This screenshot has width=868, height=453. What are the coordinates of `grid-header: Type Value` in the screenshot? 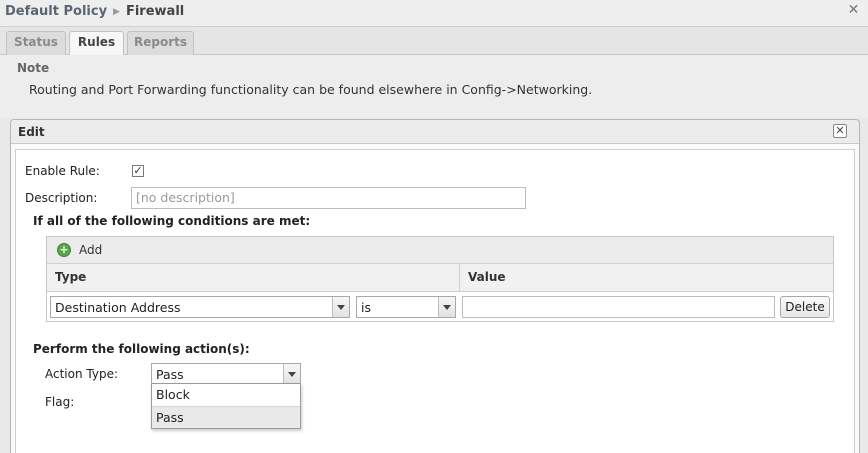 It's located at (440, 278).